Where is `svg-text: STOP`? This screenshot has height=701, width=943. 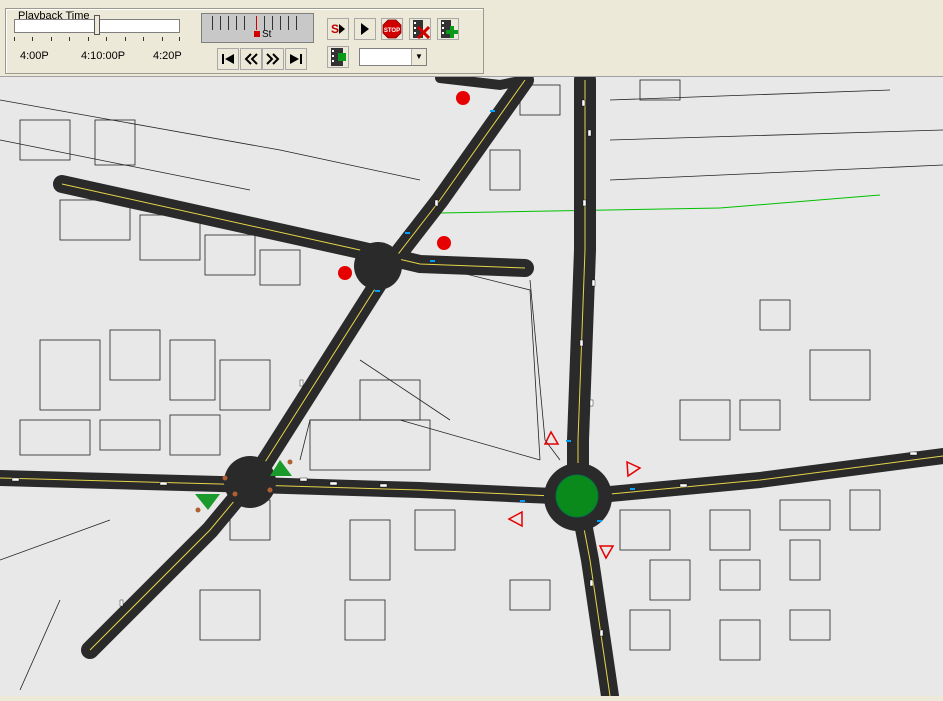 svg-text: STOP is located at coordinates (392, 31).